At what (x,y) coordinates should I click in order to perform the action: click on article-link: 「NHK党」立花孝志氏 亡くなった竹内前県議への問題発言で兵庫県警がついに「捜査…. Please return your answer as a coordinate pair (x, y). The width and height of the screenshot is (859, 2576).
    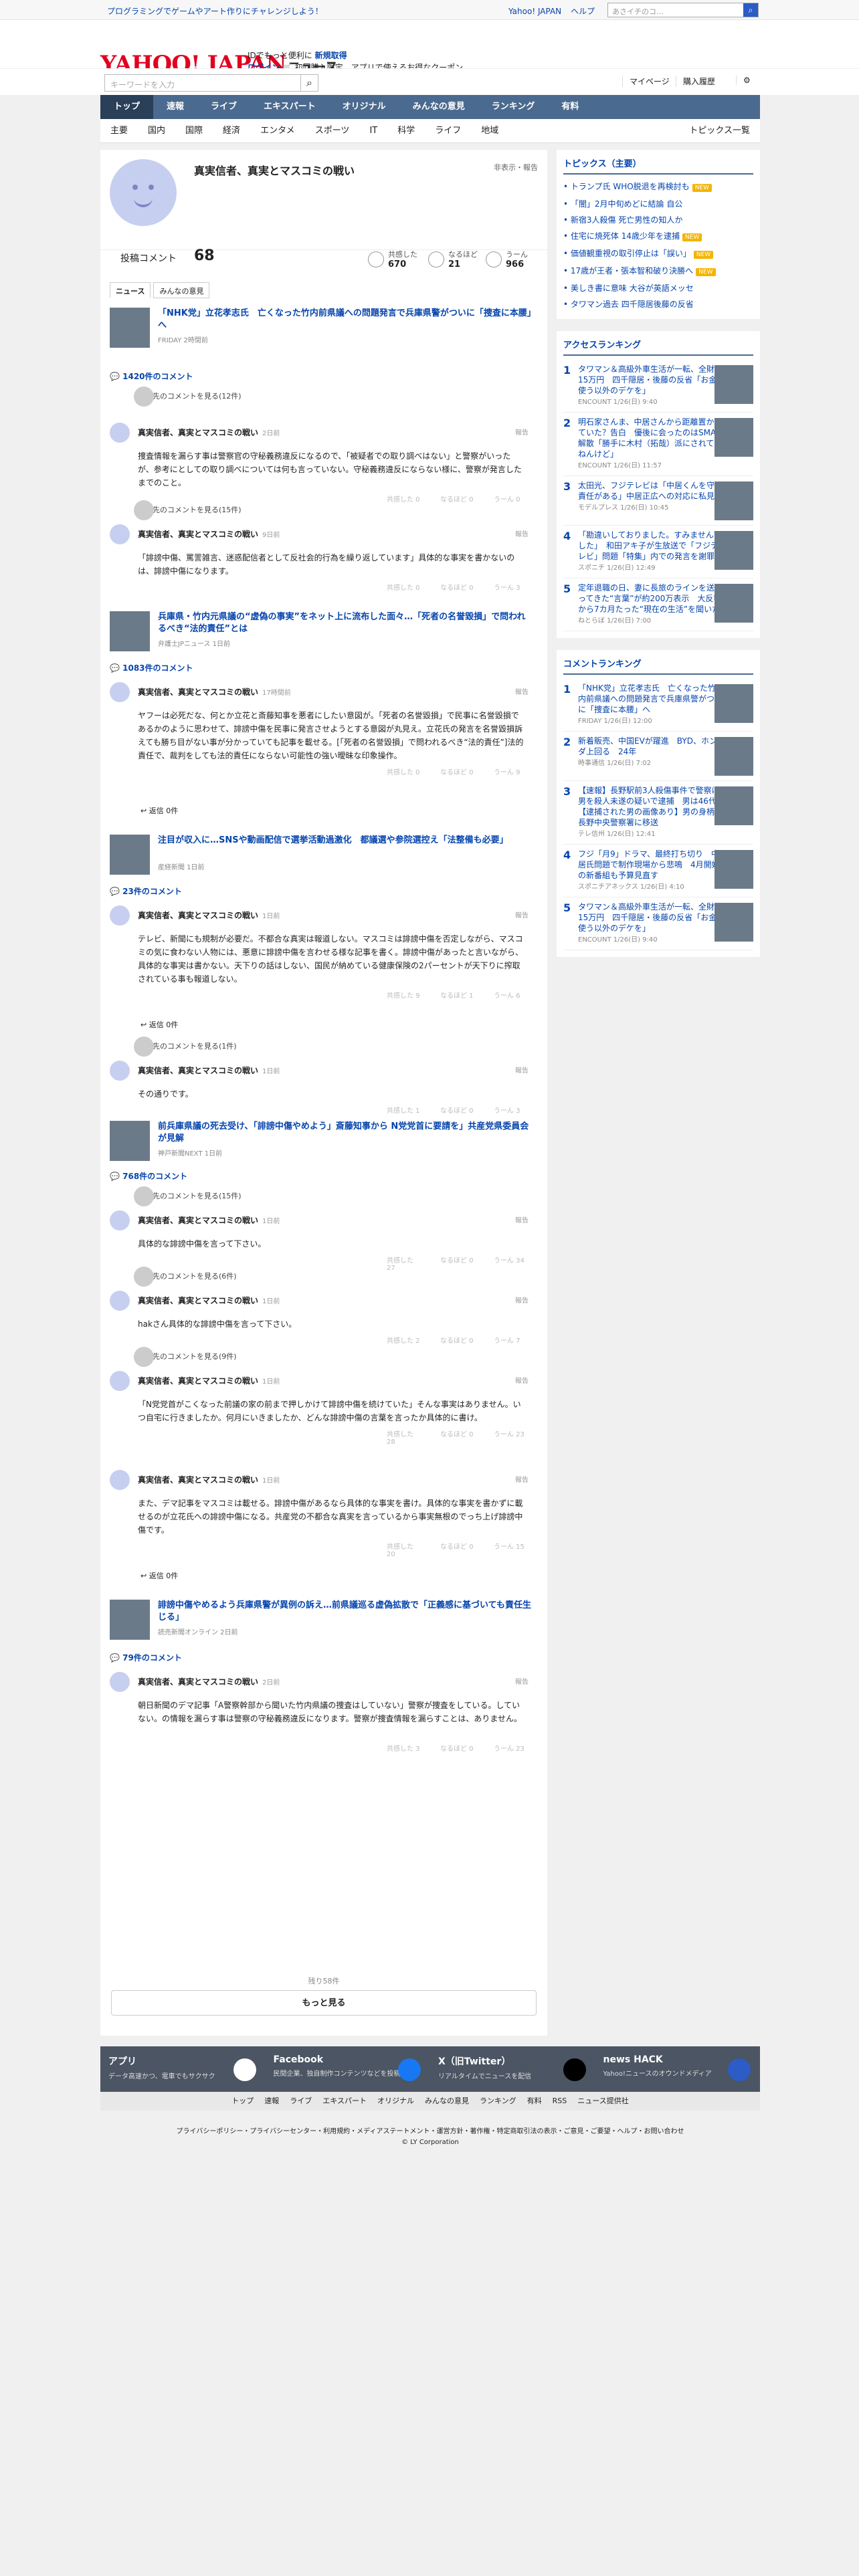
    Looking at the image, I should click on (324, 328).